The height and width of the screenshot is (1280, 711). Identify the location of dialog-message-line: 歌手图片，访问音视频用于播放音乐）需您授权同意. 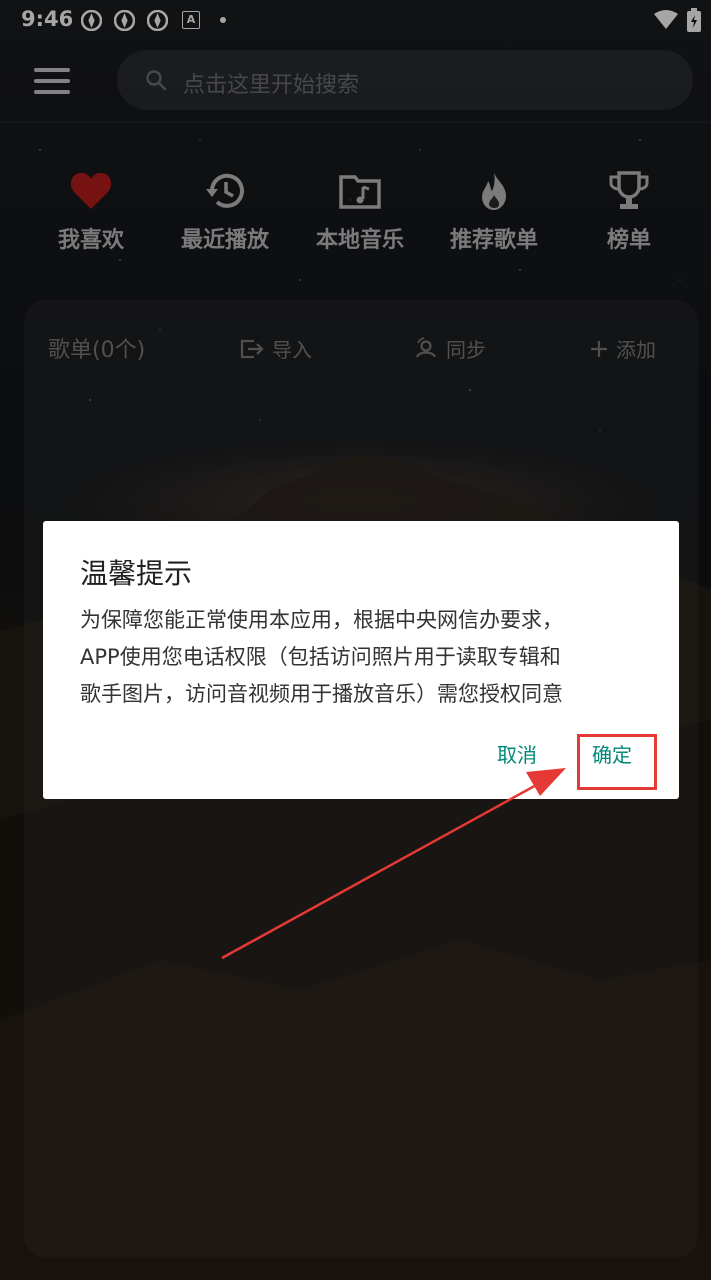
(321, 694).